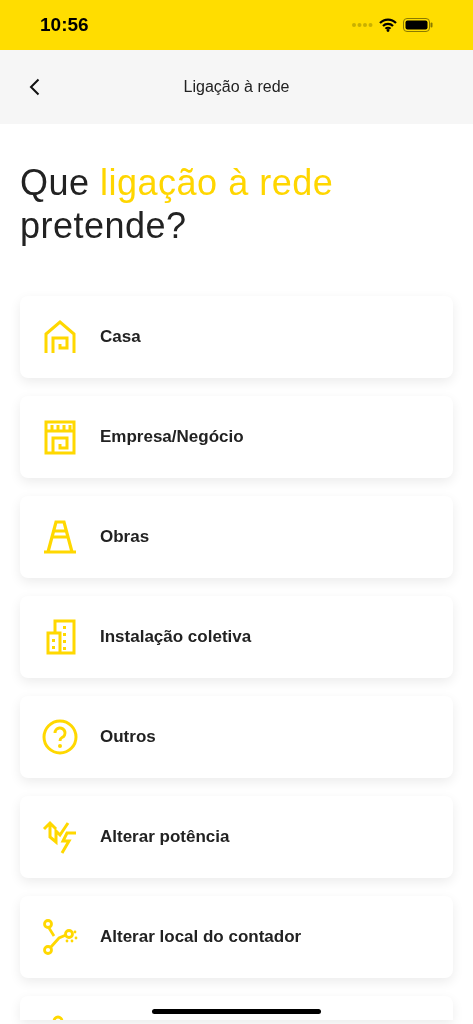  I want to click on screen-title: Ligação à rede, so click(236, 87).